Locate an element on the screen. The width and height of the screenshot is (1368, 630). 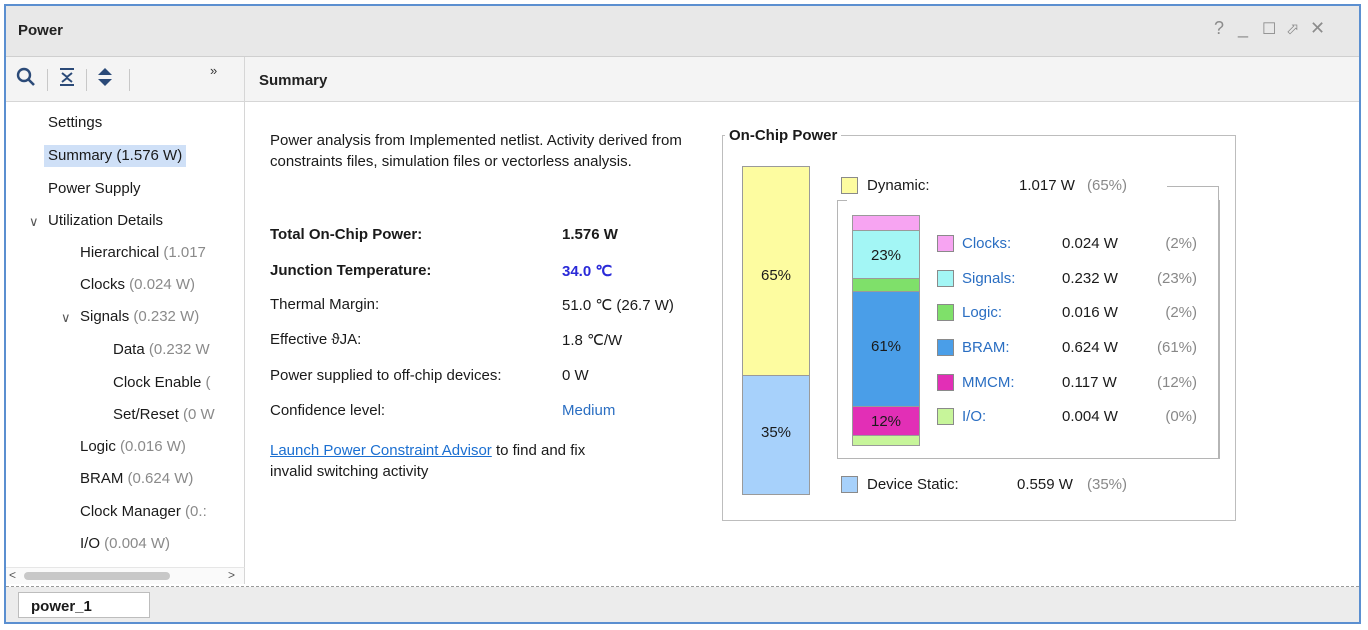
dynamic-swatch is located at coordinates (849, 185).